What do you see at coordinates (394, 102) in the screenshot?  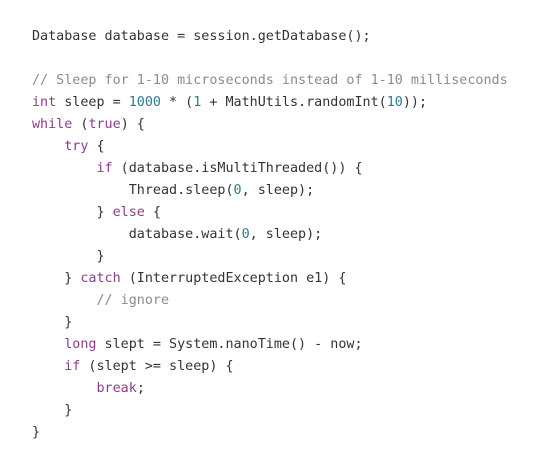 I see `code-number: 10` at bounding box center [394, 102].